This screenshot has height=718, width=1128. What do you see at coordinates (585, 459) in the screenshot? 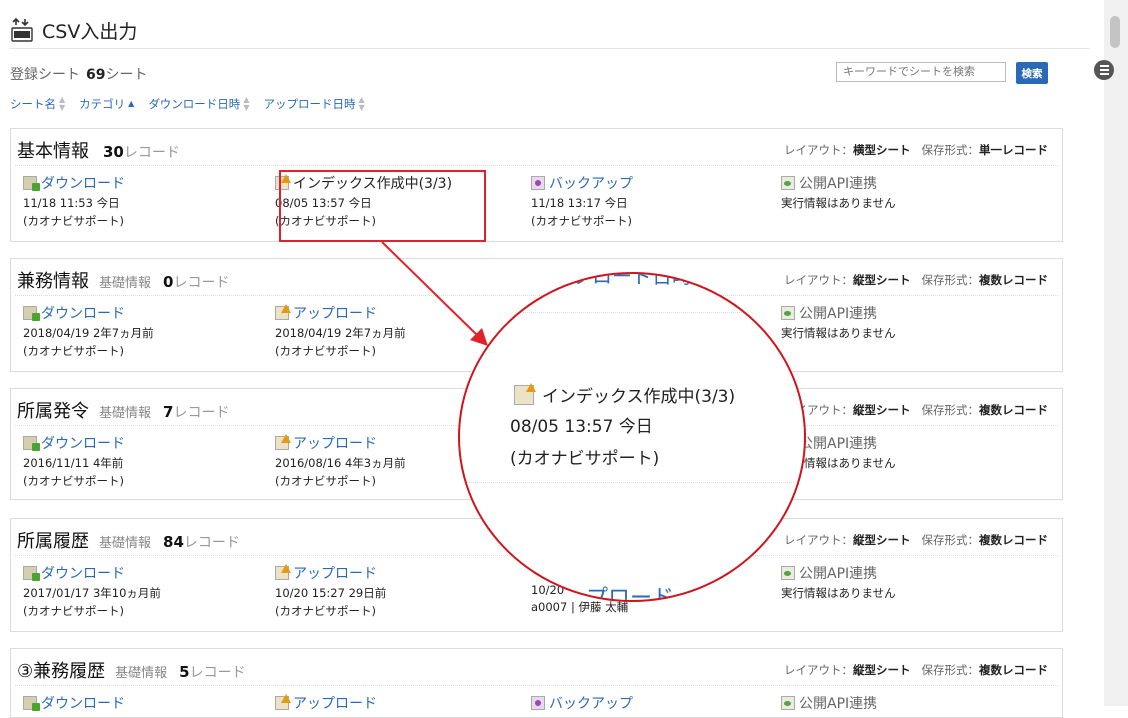
I see `zoom-user: (カオナビサポート)` at bounding box center [585, 459].